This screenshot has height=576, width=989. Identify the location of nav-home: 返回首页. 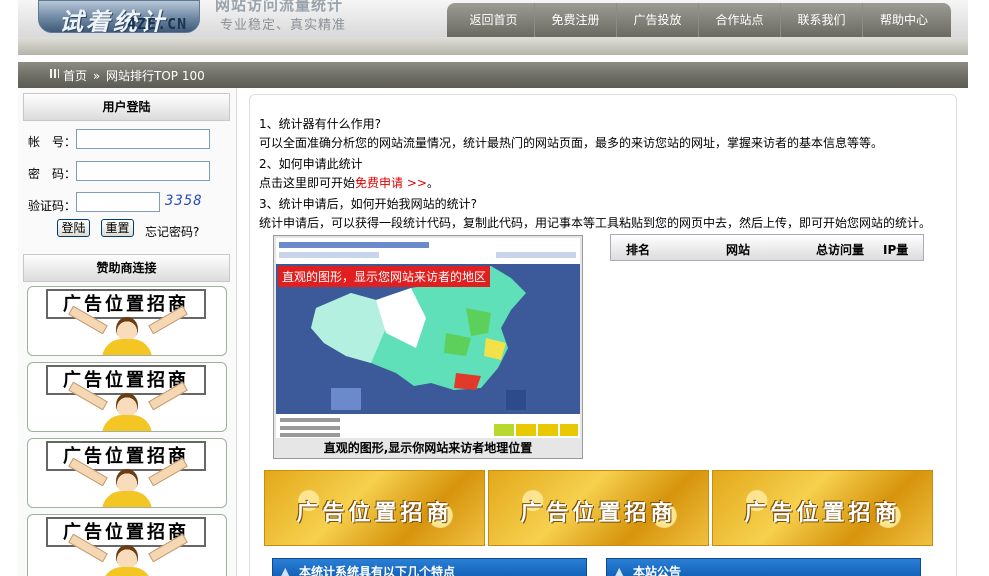
(494, 20).